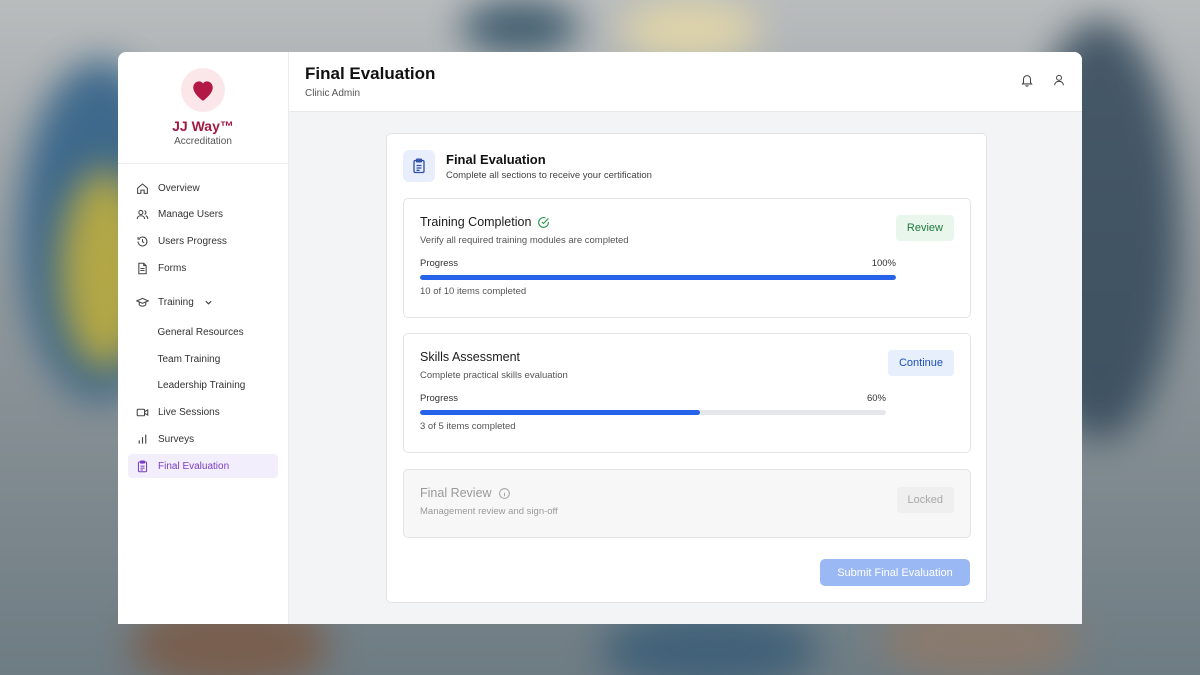 This screenshot has width=1200, height=675. I want to click on user-icon, so click(1059, 80).